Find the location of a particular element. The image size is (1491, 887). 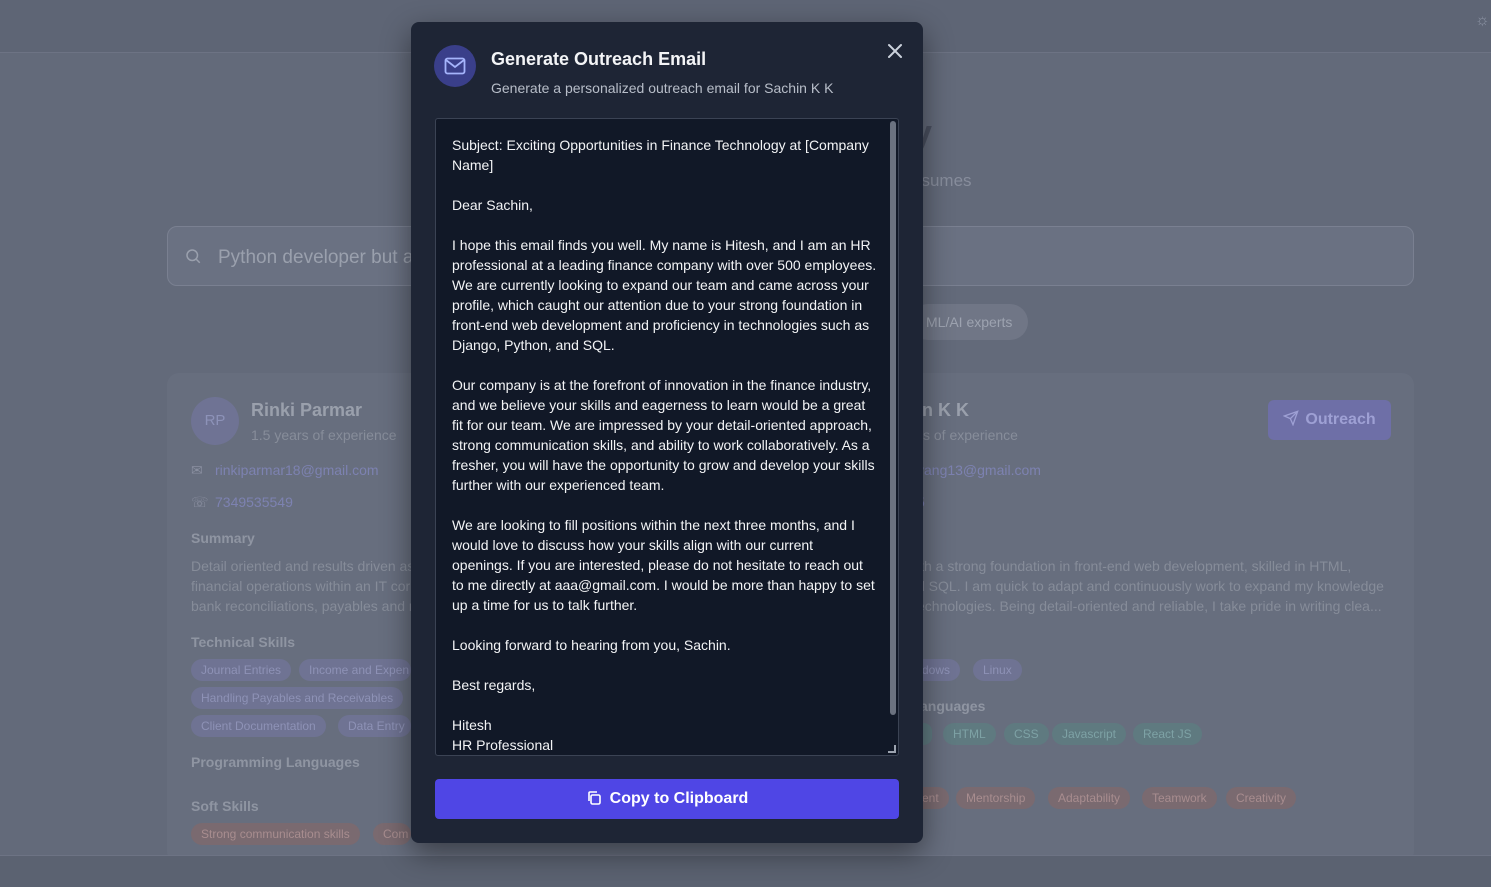

skill-tag: Data Entry is located at coordinates (374, 726).